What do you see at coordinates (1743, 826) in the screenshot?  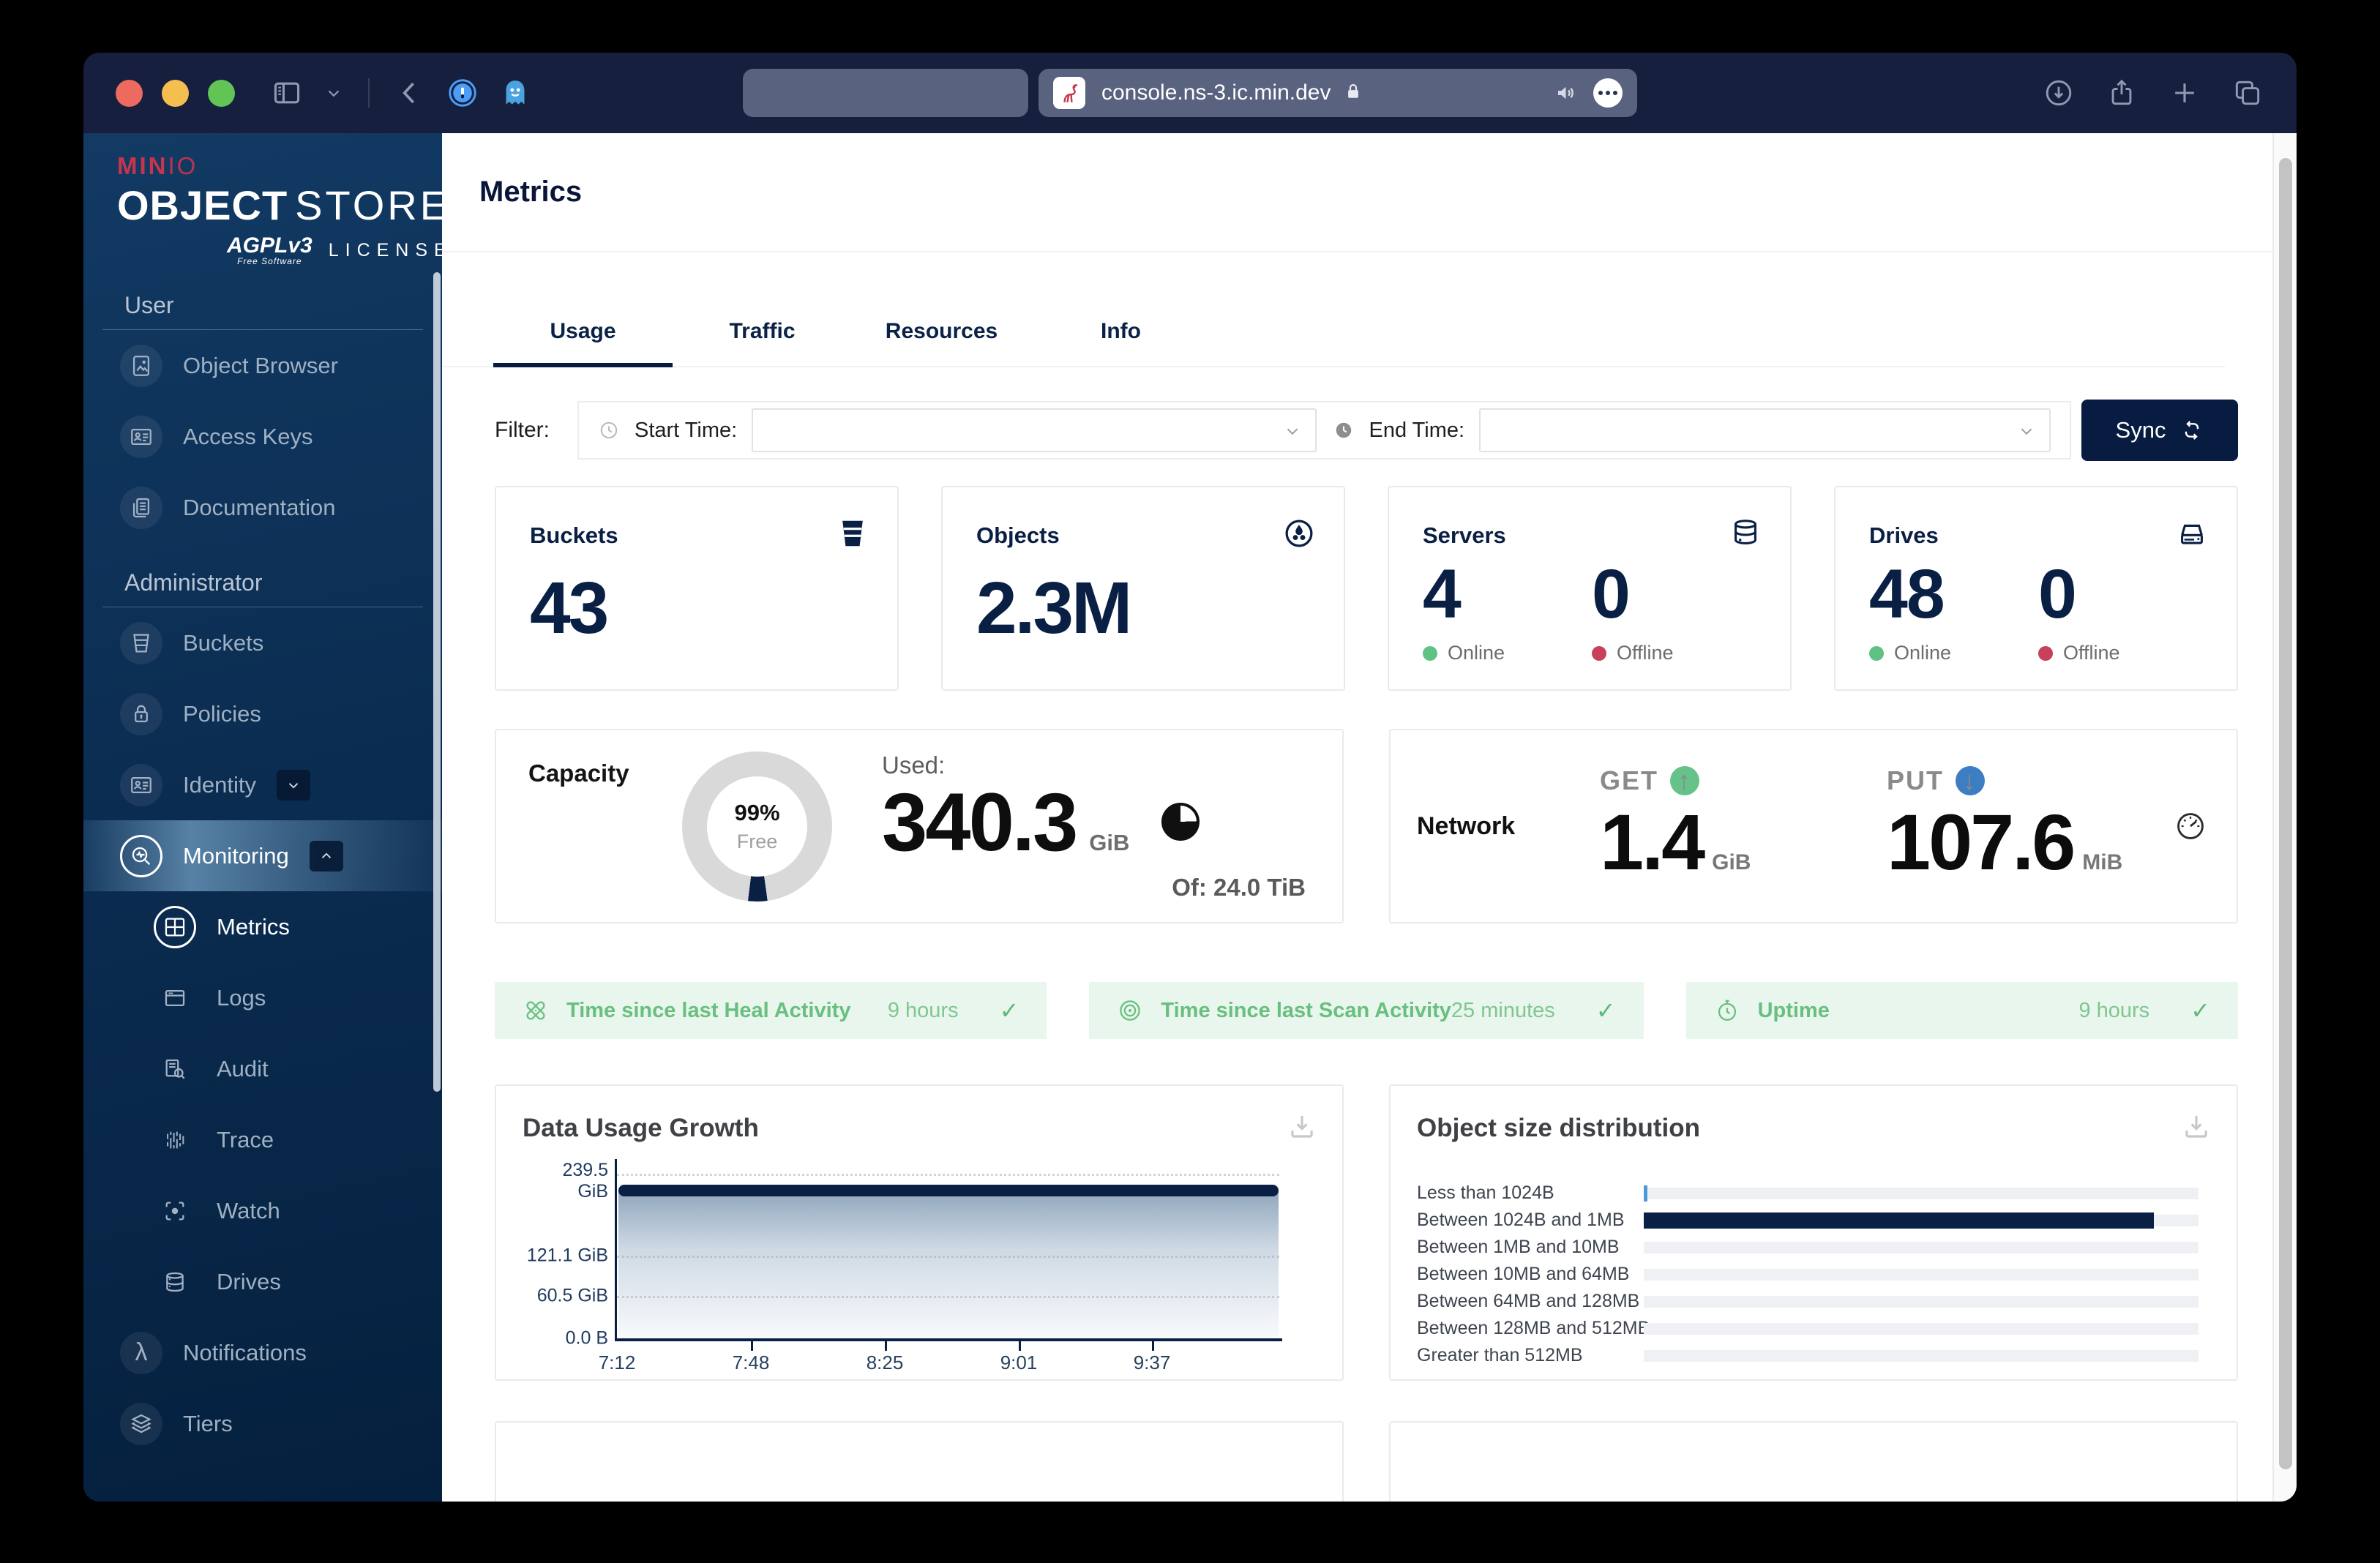 I see `network-get-column: GET ↑ 1.4 GiB` at bounding box center [1743, 826].